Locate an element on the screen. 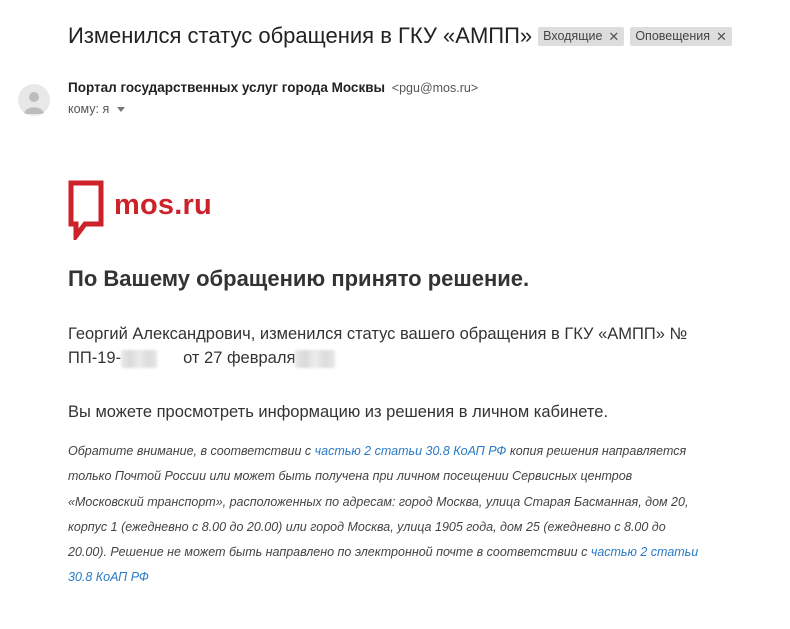 The height and width of the screenshot is (629, 790). person-icon is located at coordinates (34, 103).